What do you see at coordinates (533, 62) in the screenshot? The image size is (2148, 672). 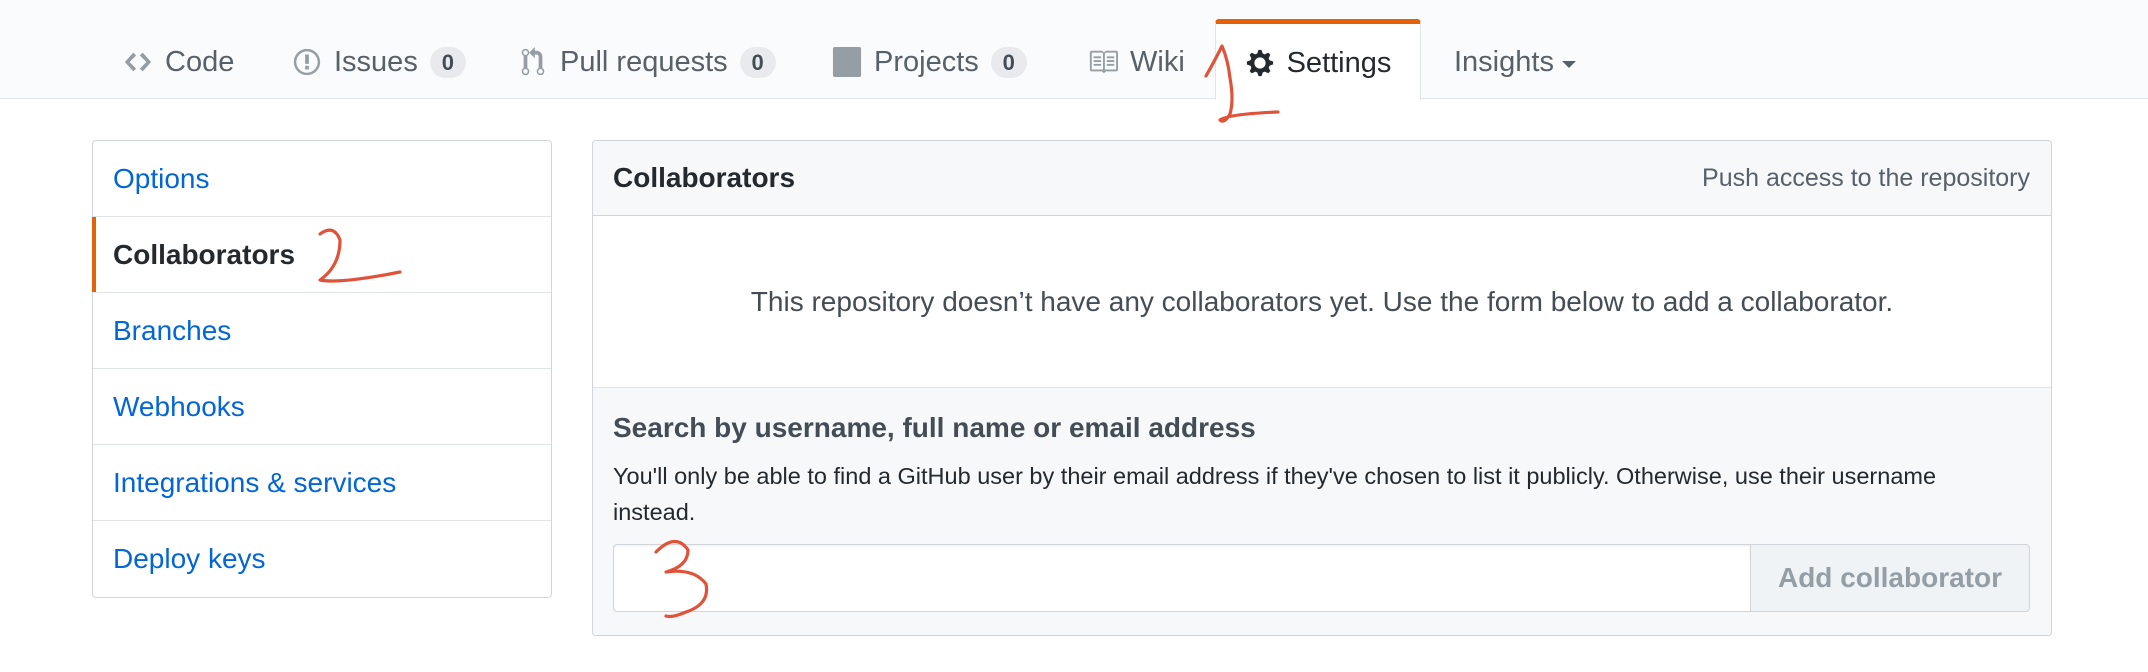 I see `git-pull-request-icon` at bounding box center [533, 62].